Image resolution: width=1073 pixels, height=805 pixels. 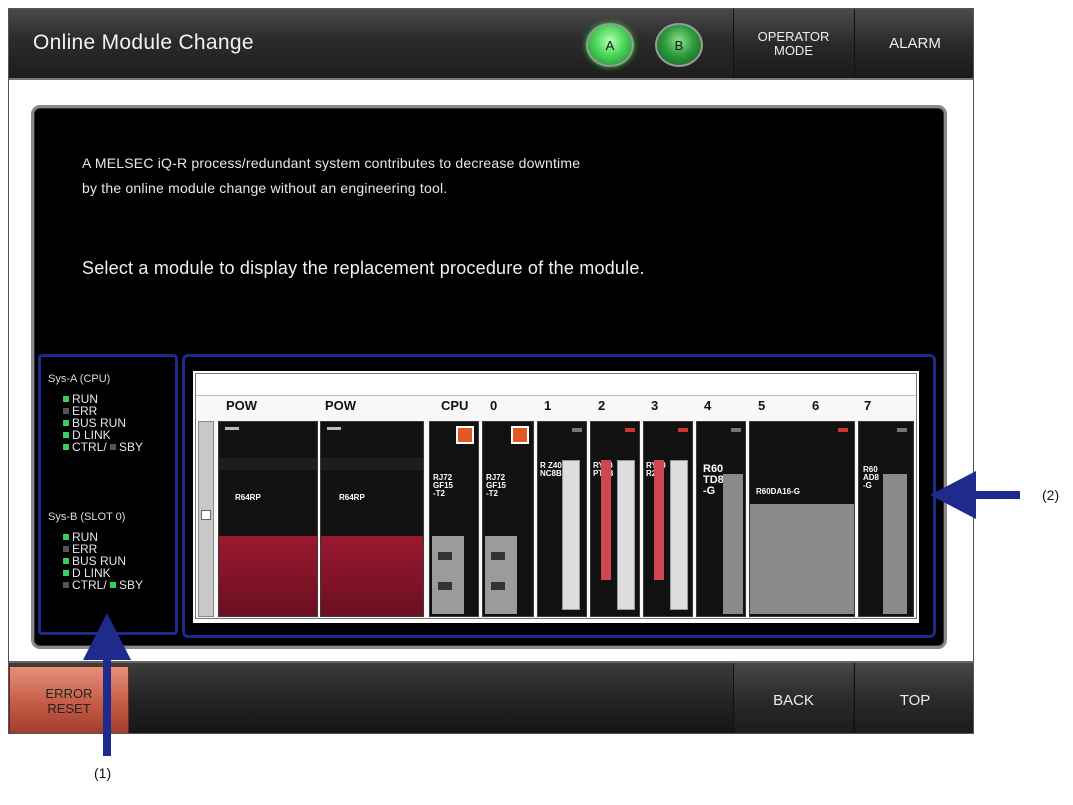 I want to click on callout-arrow-1-head, so click(x=107, y=636).